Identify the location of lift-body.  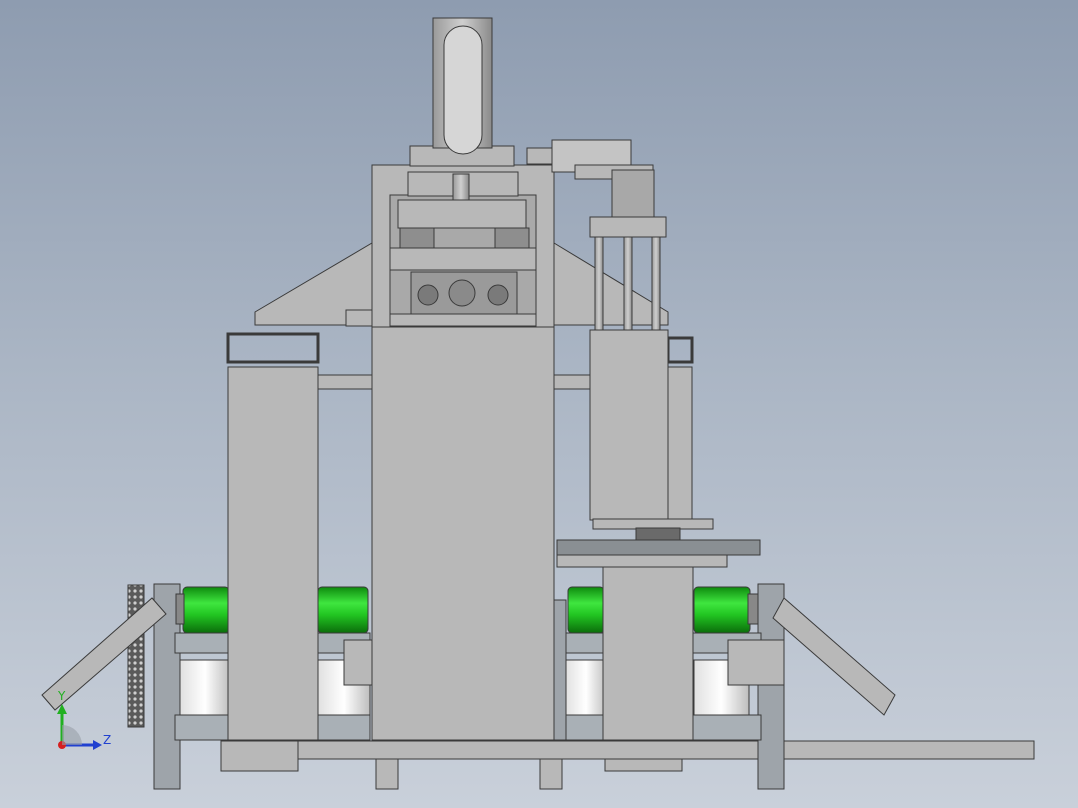
(629, 425).